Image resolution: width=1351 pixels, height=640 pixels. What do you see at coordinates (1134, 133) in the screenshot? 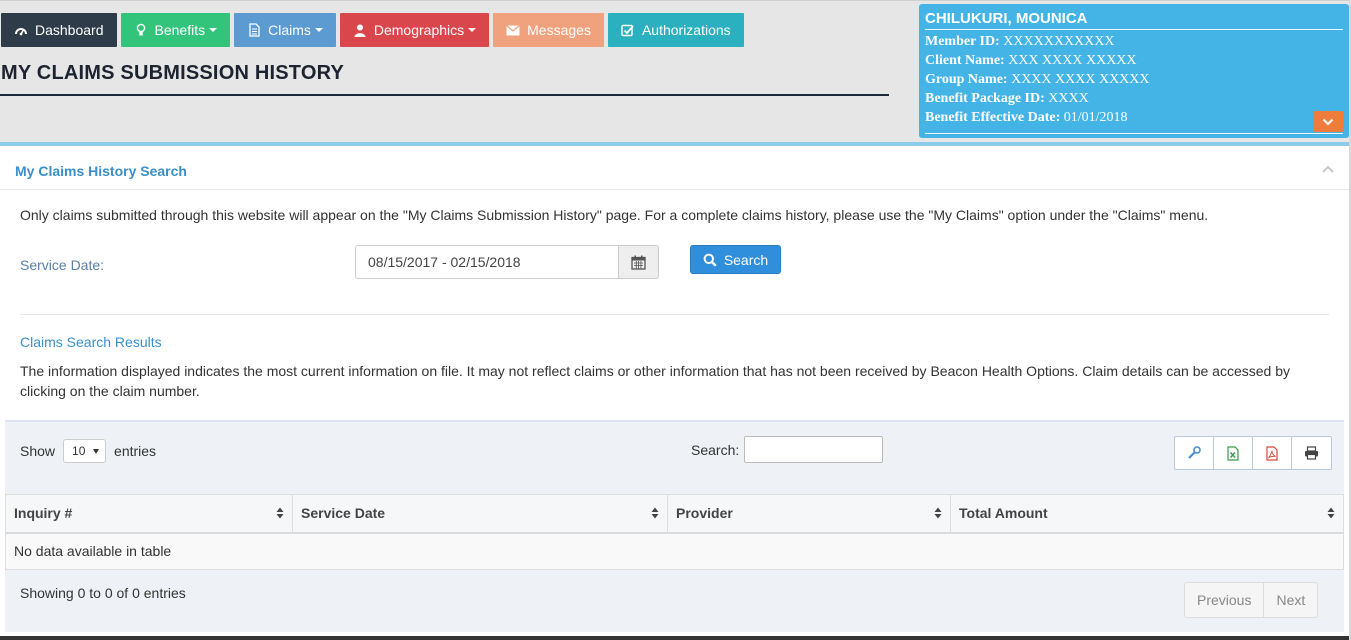
I see `card-divider` at bounding box center [1134, 133].